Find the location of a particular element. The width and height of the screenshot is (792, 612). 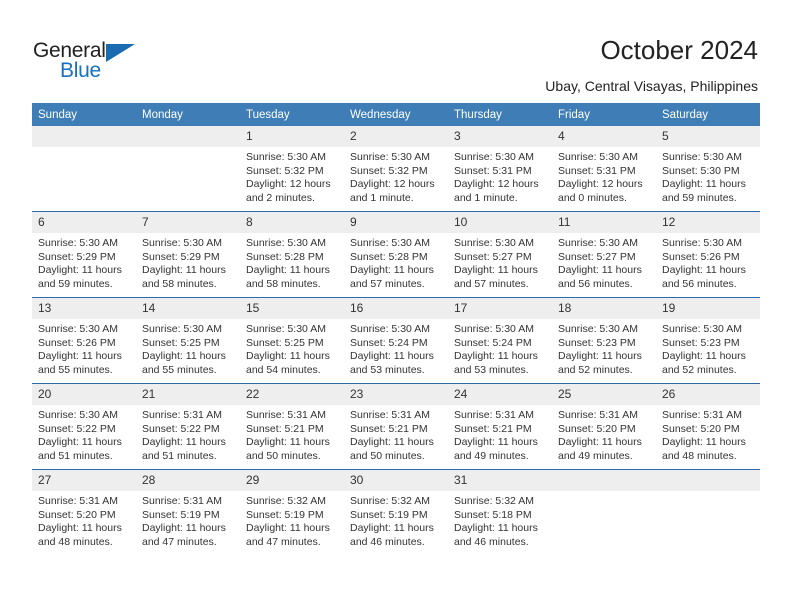

day-number: 21 is located at coordinates (188, 394).